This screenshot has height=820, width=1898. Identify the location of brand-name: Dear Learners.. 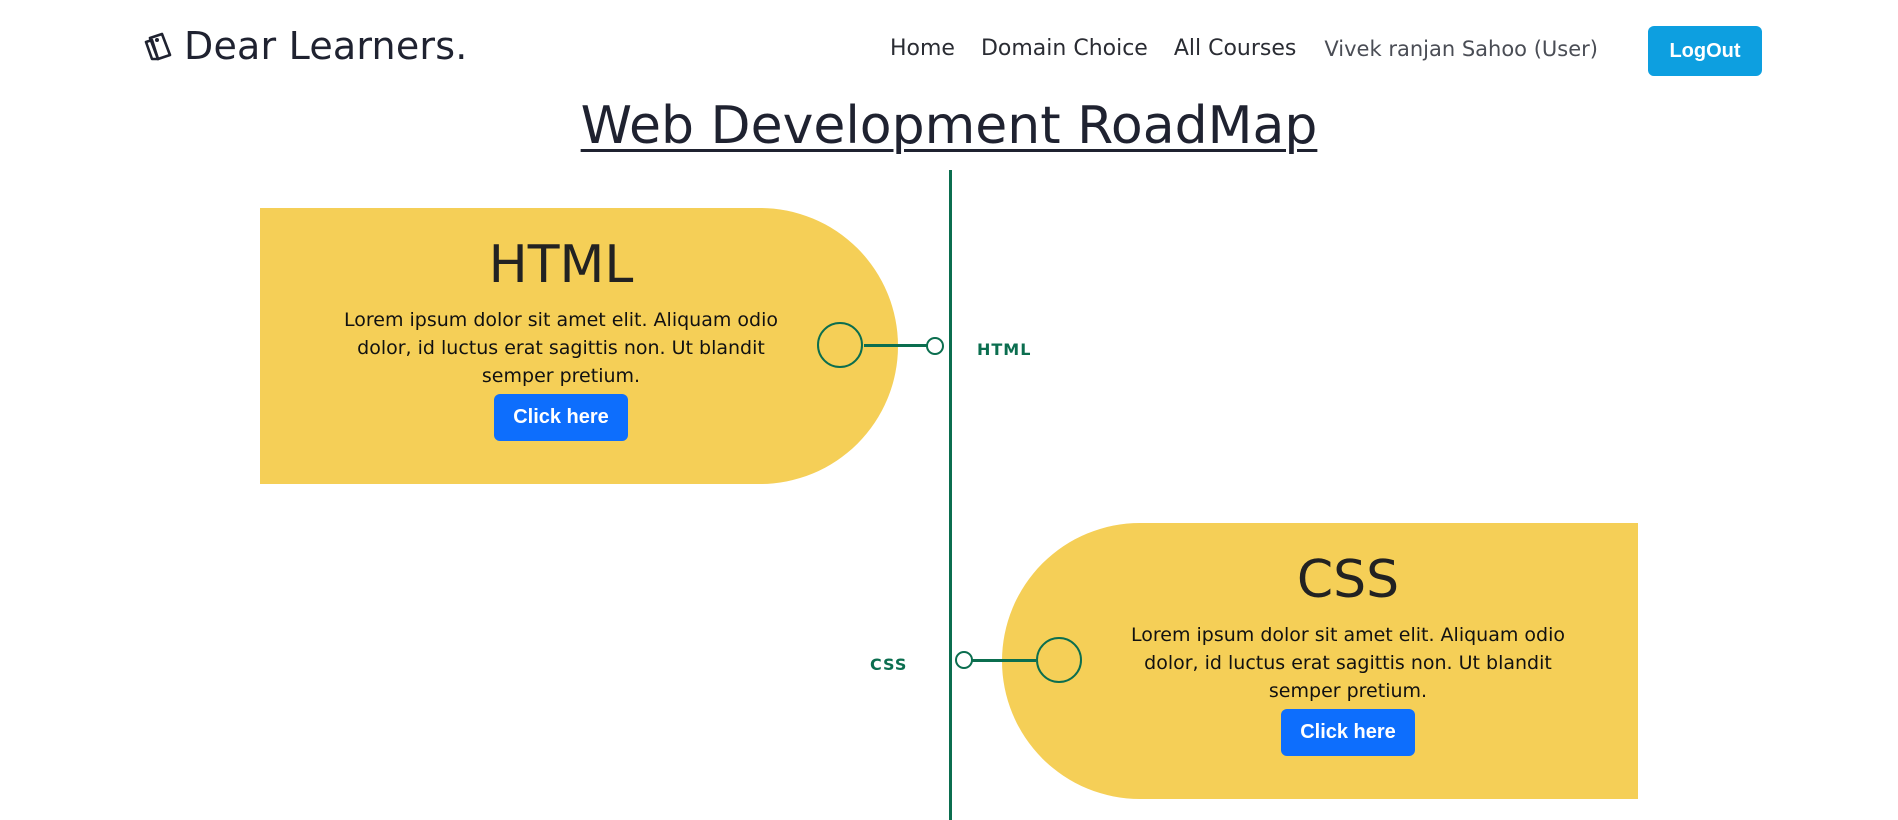
(326, 46).